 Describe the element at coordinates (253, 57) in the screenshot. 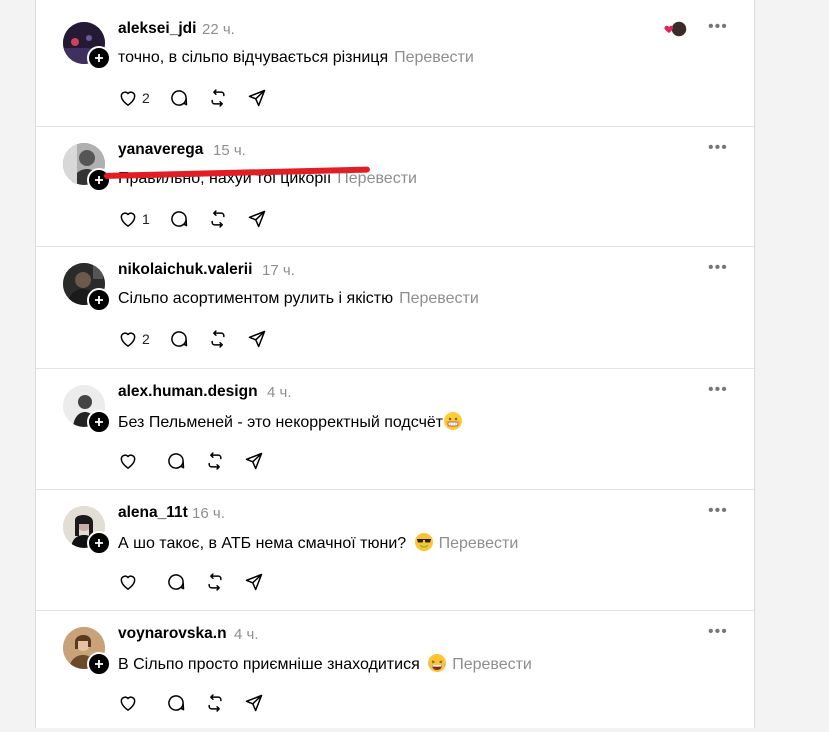

I see `comment-body: точно, в сільпо відчувається різниця` at that location.